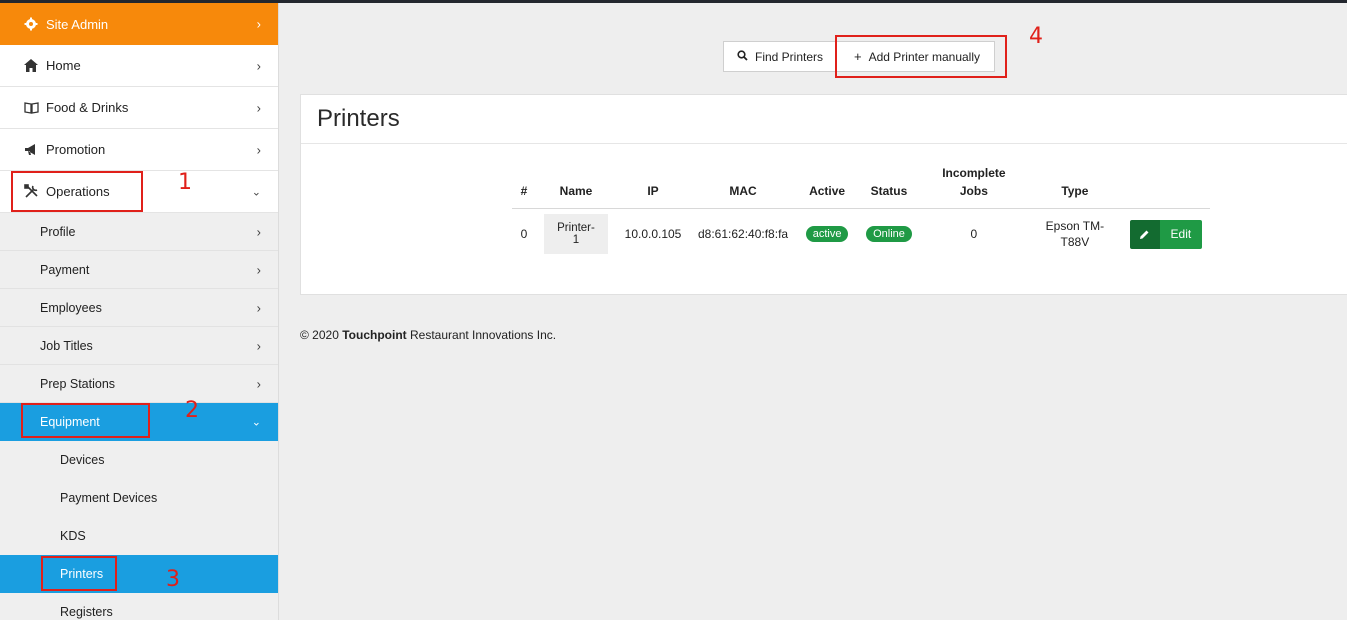 This screenshot has width=1347, height=620. Describe the element at coordinates (374, 335) in the screenshot. I see `footer-brand: Touchpoint` at that location.